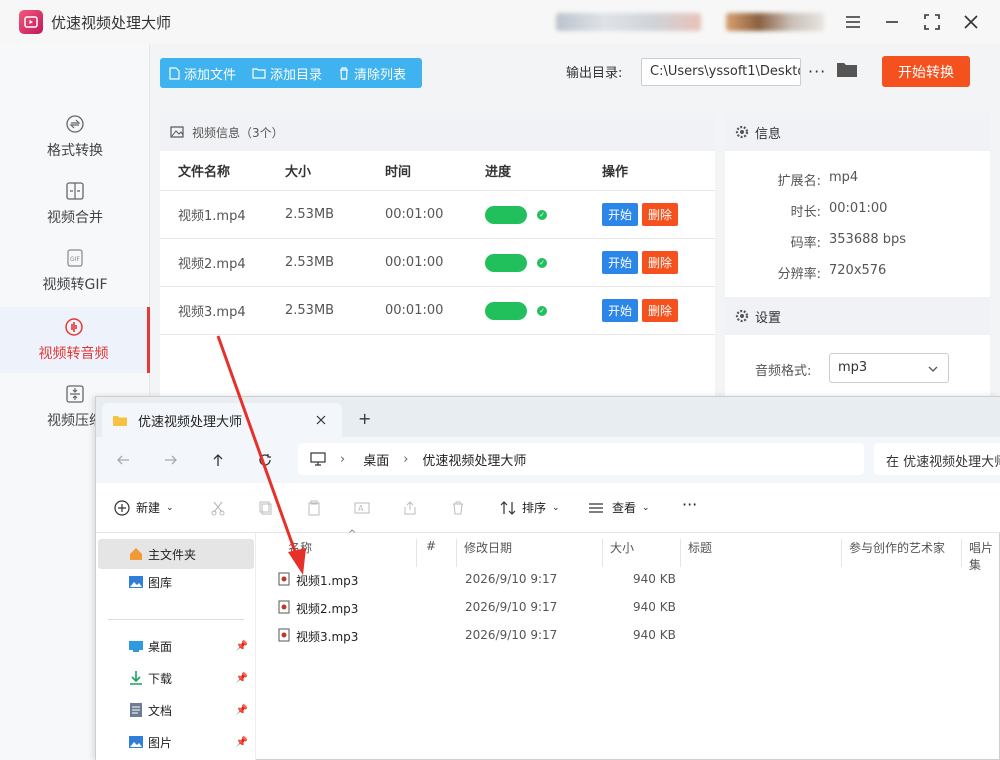 This screenshot has height=760, width=1000. I want to click on info-key: 时长:, so click(805, 212).